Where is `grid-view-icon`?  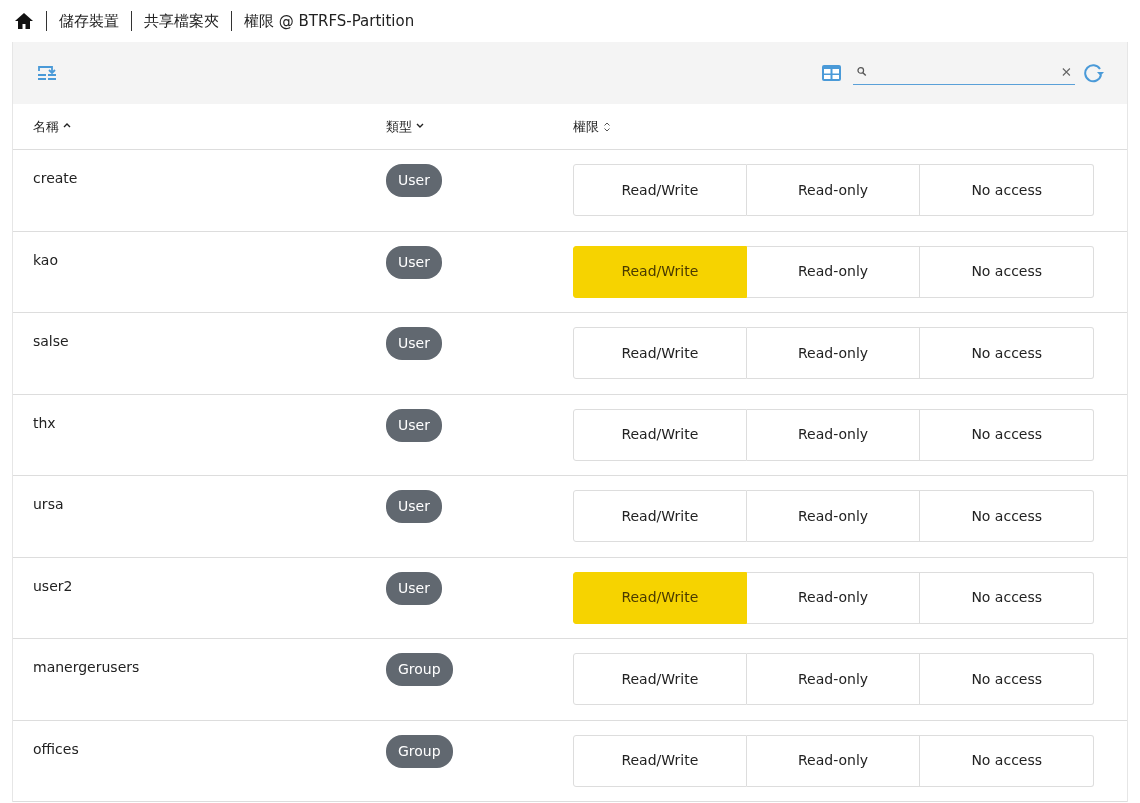 grid-view-icon is located at coordinates (831, 73).